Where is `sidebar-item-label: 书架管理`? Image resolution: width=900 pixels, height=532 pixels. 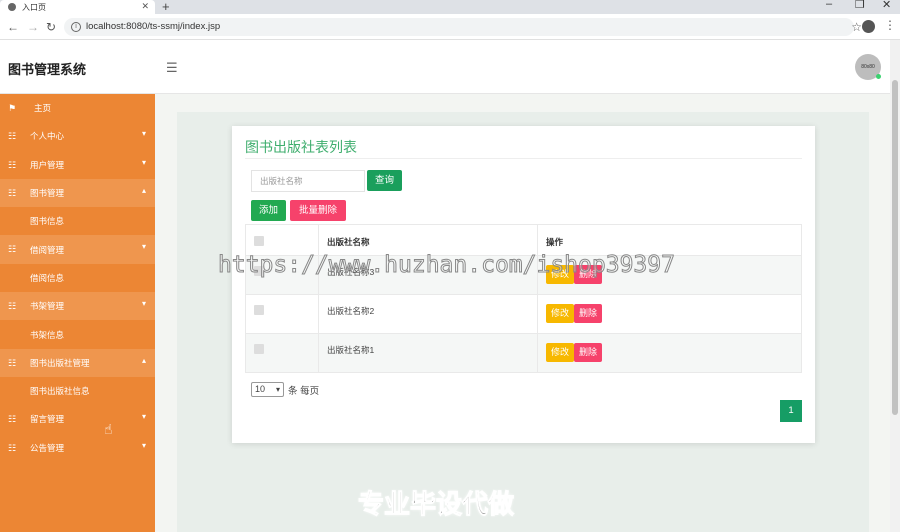 sidebar-item-label: 书架管理 is located at coordinates (47, 306).